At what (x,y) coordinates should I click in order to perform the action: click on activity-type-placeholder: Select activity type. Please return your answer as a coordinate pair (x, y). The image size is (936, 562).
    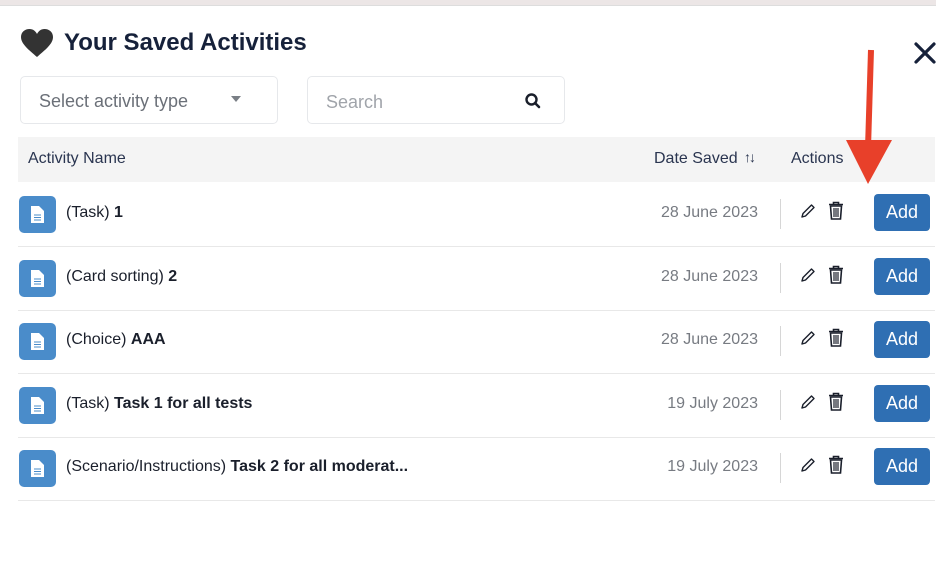
    Looking at the image, I should click on (114, 101).